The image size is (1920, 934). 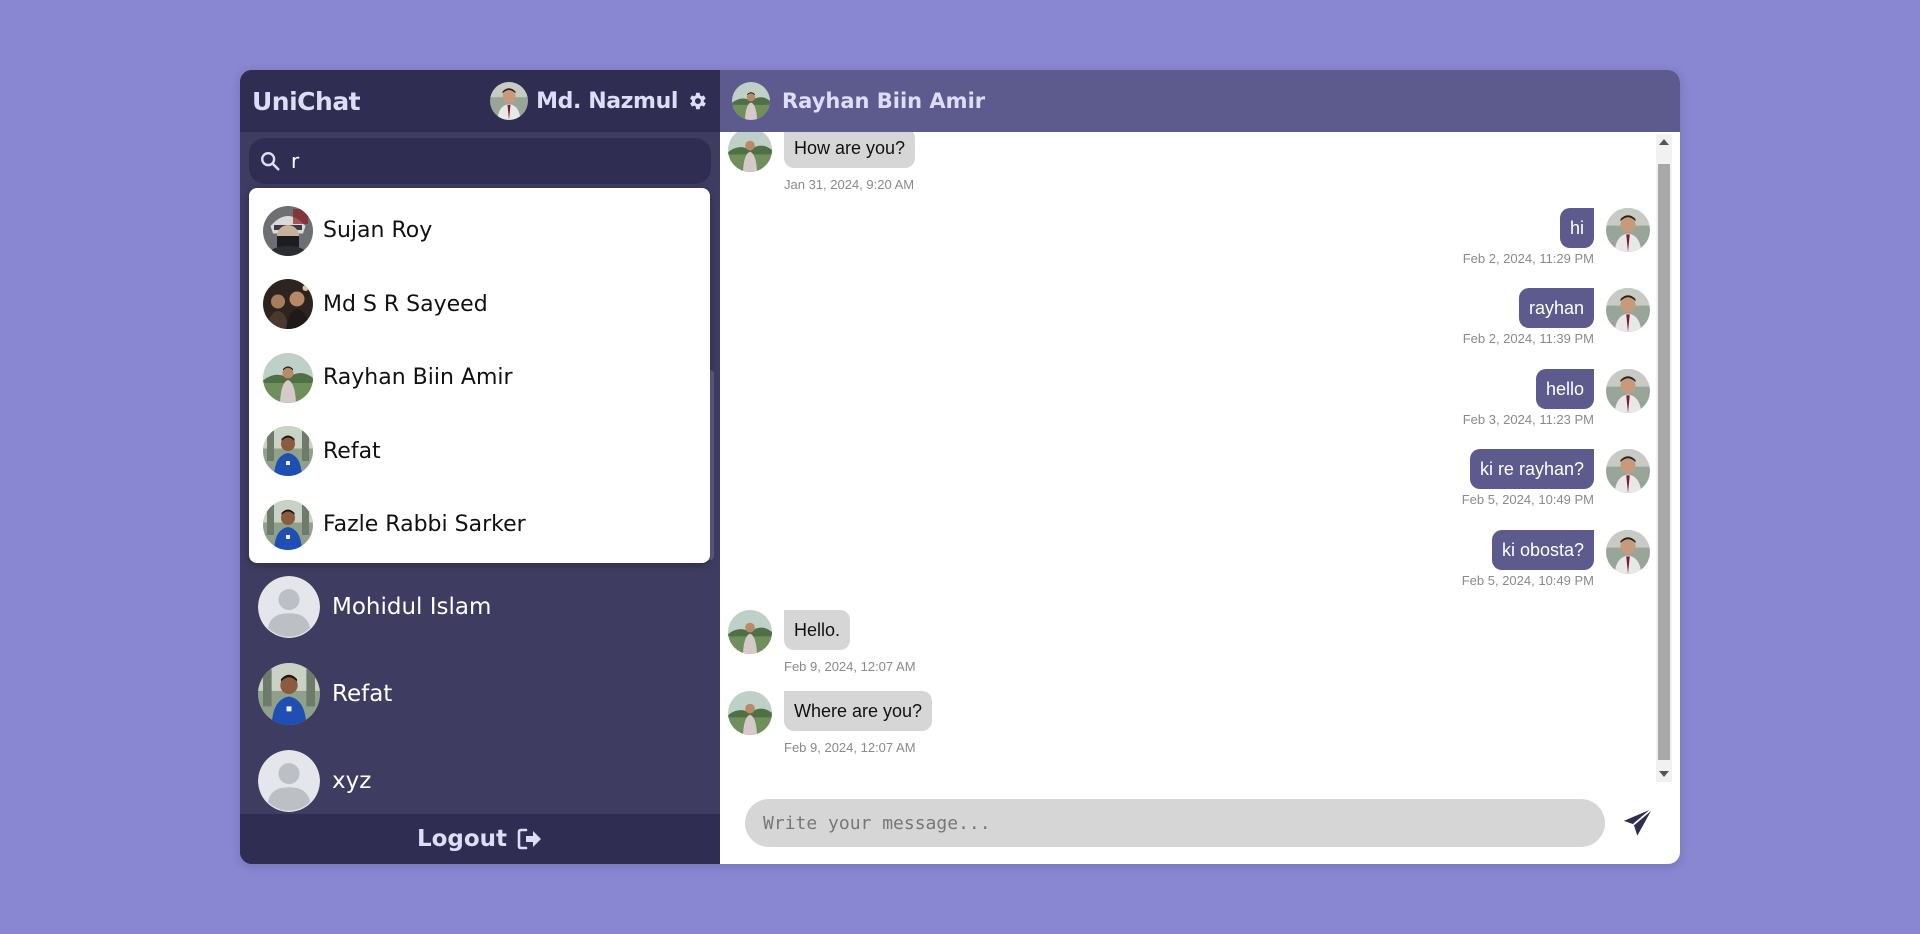 What do you see at coordinates (476, 693) in the screenshot?
I see `chat-item-refat: Refat` at bounding box center [476, 693].